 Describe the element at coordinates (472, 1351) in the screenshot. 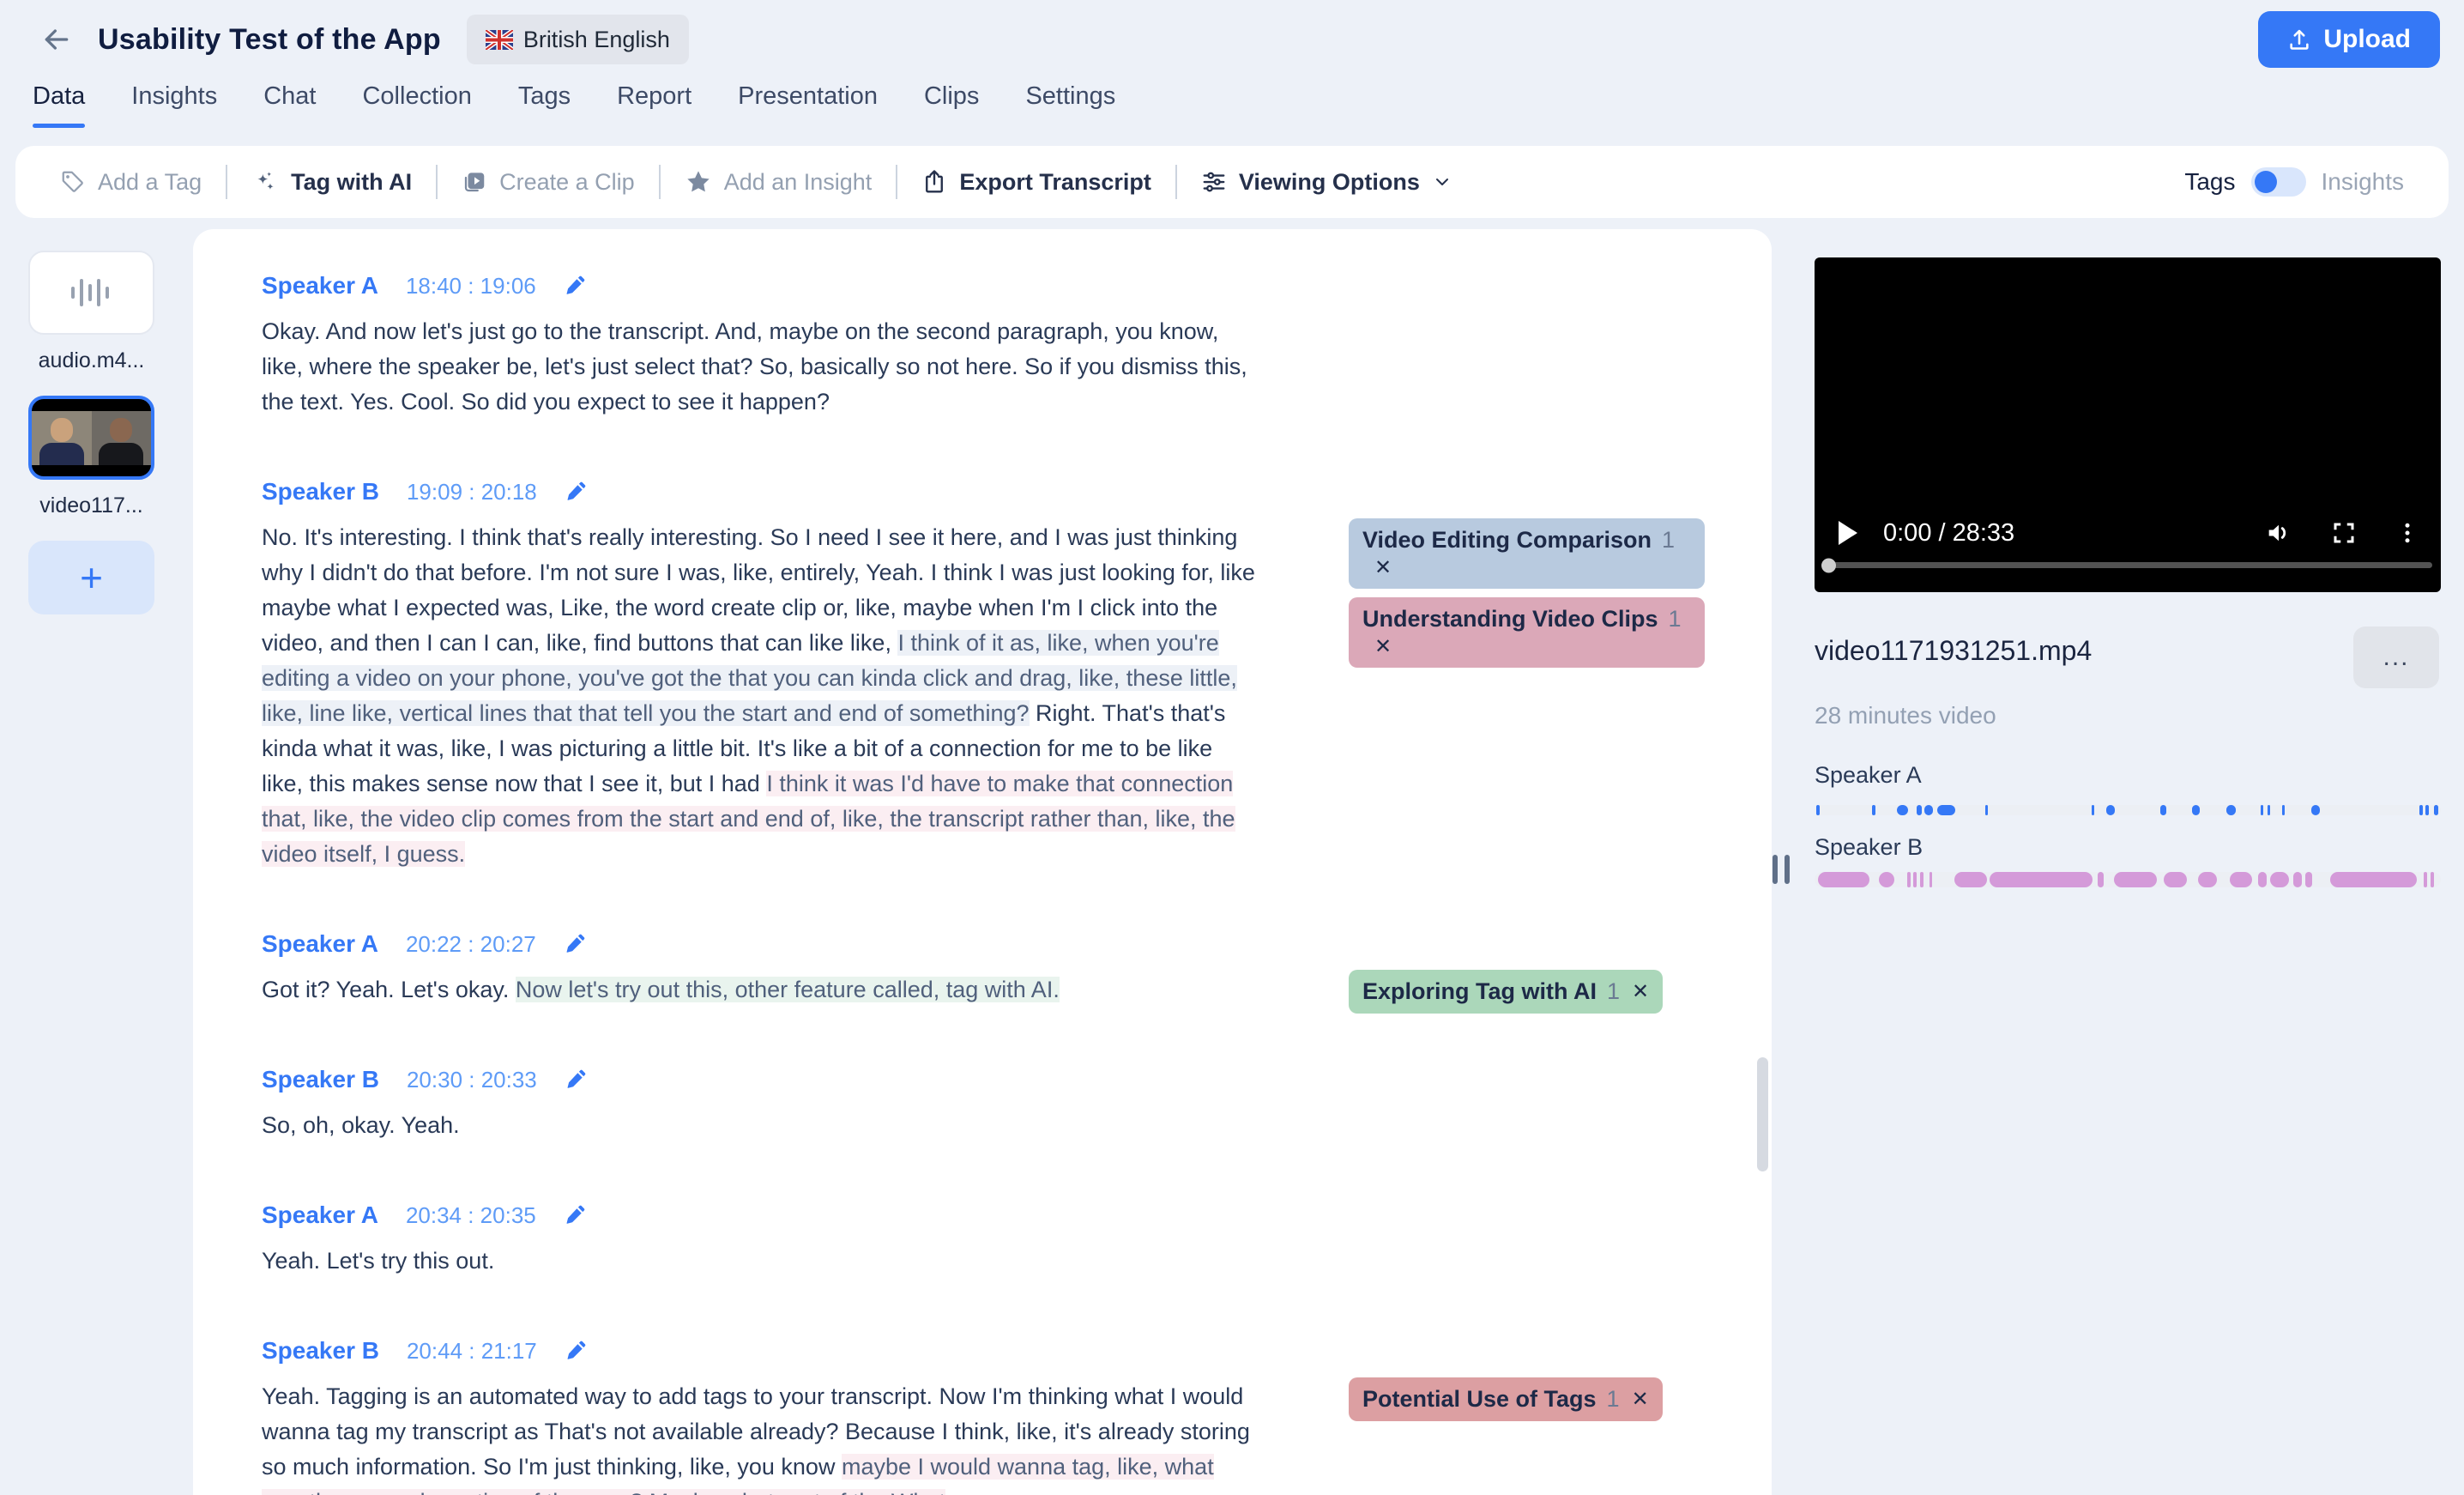

I see `entry-timestamp: 20:44 : 21:17` at that location.